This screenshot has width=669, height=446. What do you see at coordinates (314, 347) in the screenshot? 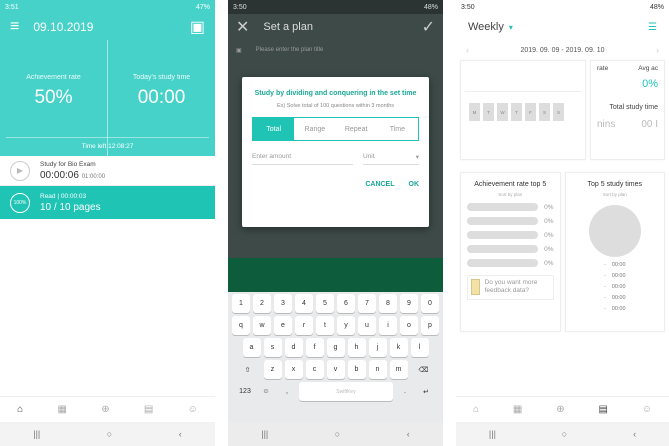
I see `key: f` at bounding box center [314, 347].